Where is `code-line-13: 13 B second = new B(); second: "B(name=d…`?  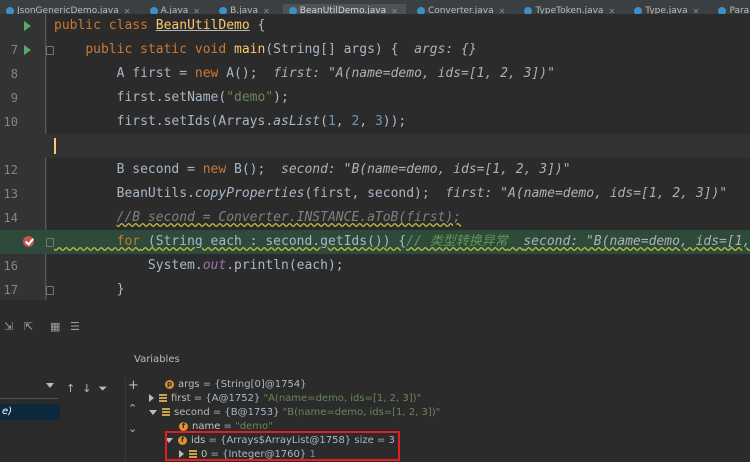 code-line-13: 13 B second = new B(); second: "B(name=d… is located at coordinates (375, 179).